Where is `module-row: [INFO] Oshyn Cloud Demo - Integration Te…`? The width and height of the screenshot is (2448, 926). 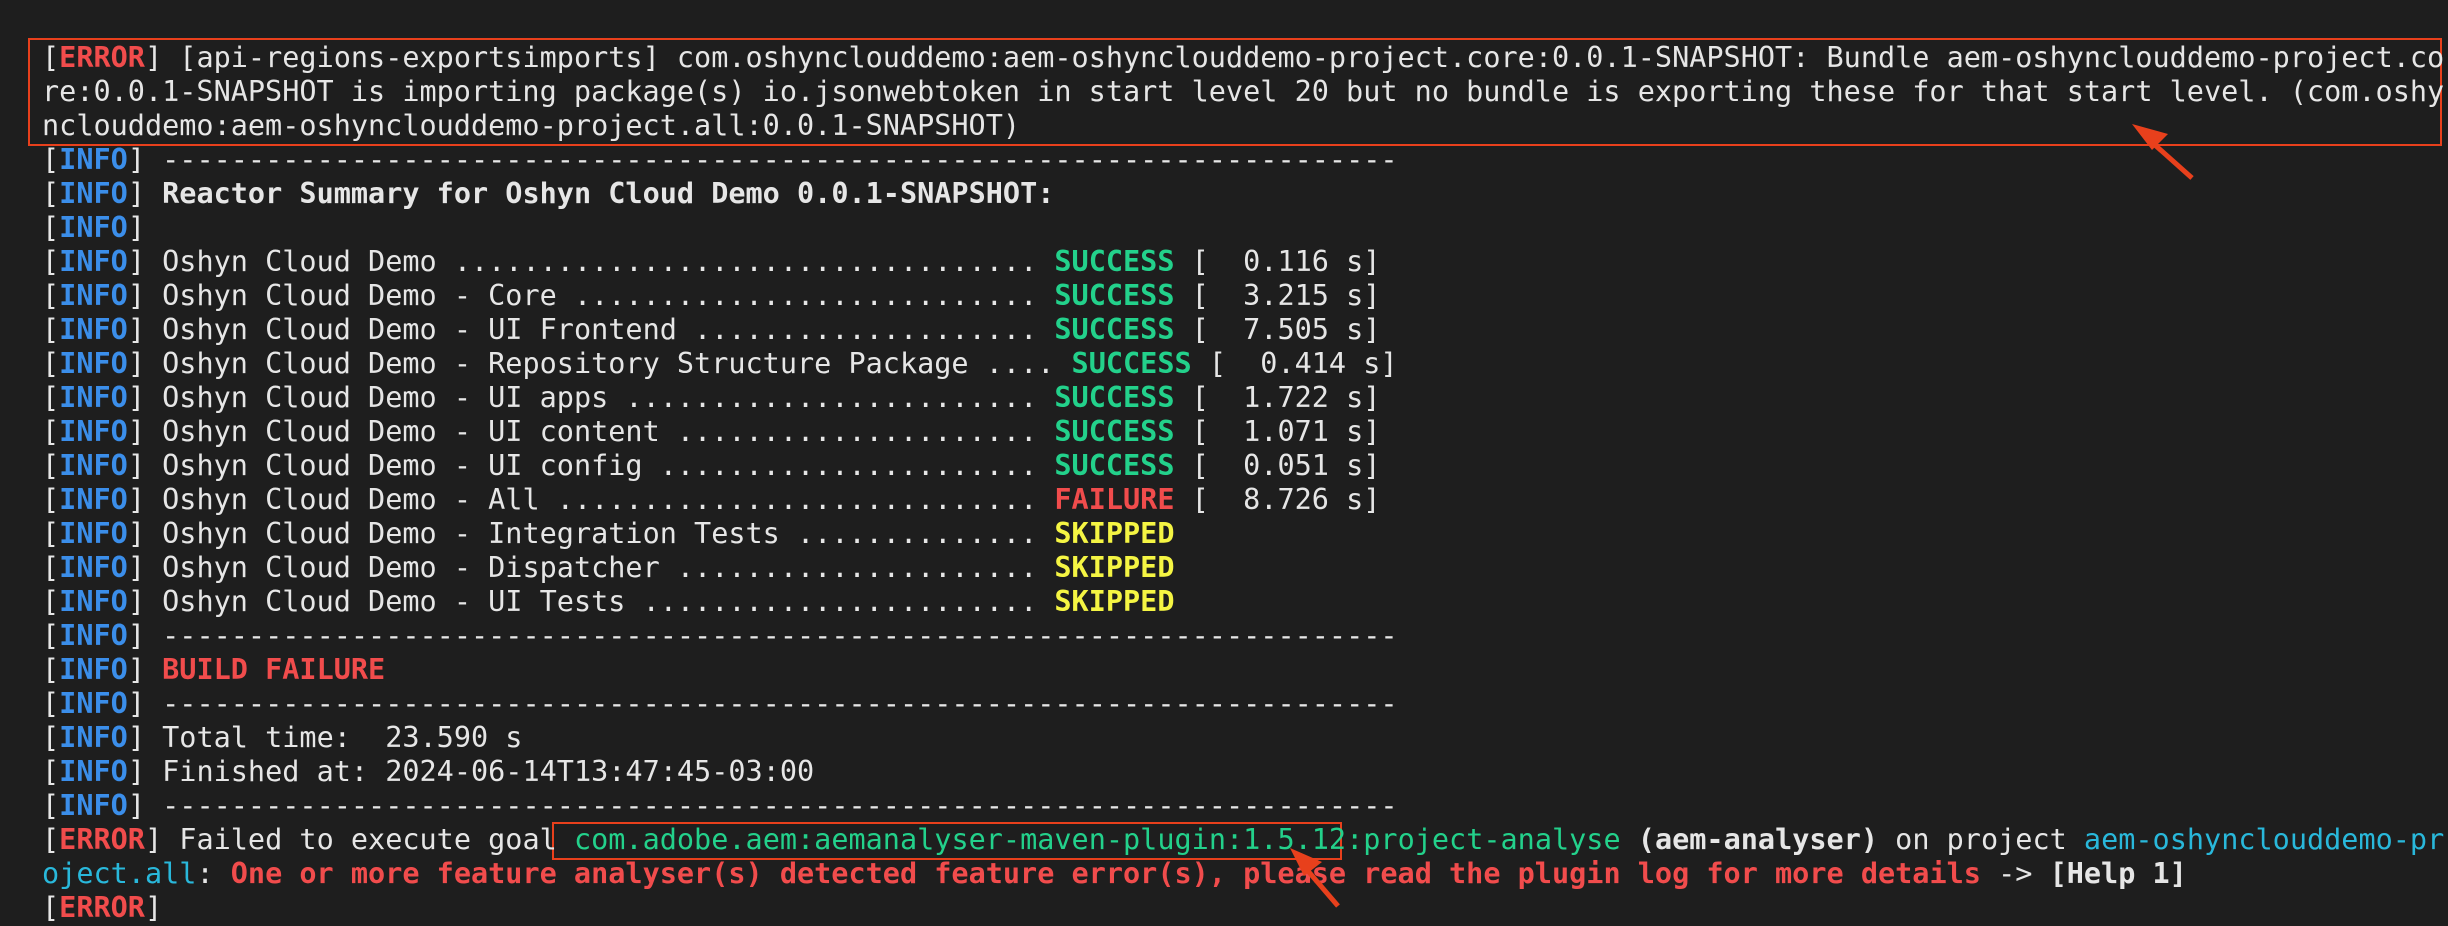
module-row: [INFO] Oshyn Cloud Demo - Integration Te… is located at coordinates (608, 533).